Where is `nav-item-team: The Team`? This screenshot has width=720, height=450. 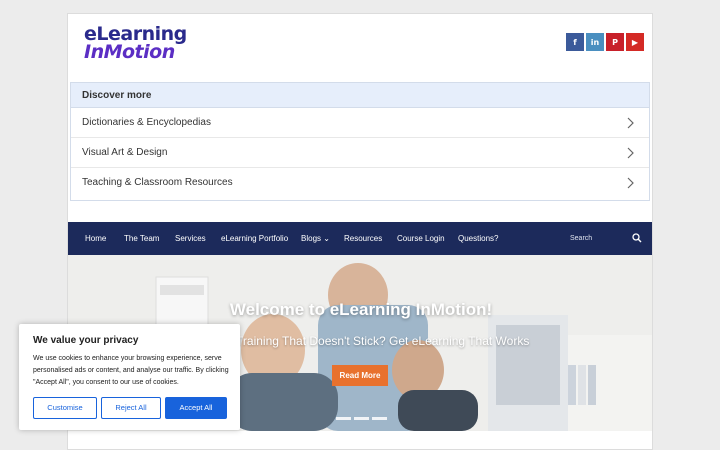
nav-item-team: The Team is located at coordinates (141, 238).